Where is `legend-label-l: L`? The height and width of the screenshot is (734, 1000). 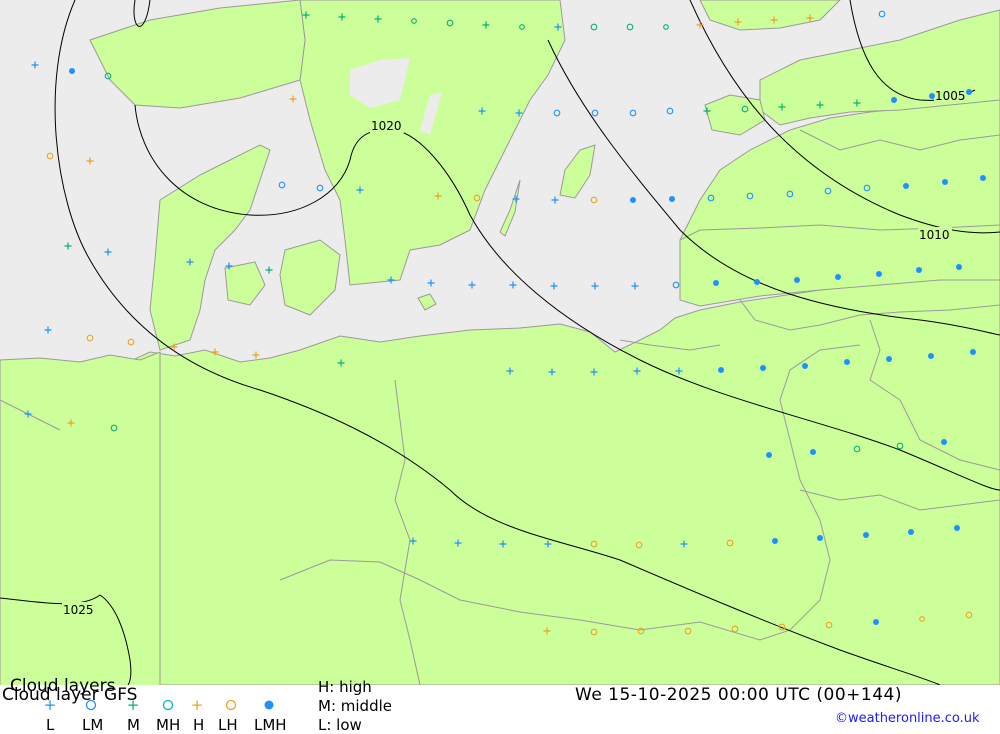 legend-label-l: L is located at coordinates (50, 725).